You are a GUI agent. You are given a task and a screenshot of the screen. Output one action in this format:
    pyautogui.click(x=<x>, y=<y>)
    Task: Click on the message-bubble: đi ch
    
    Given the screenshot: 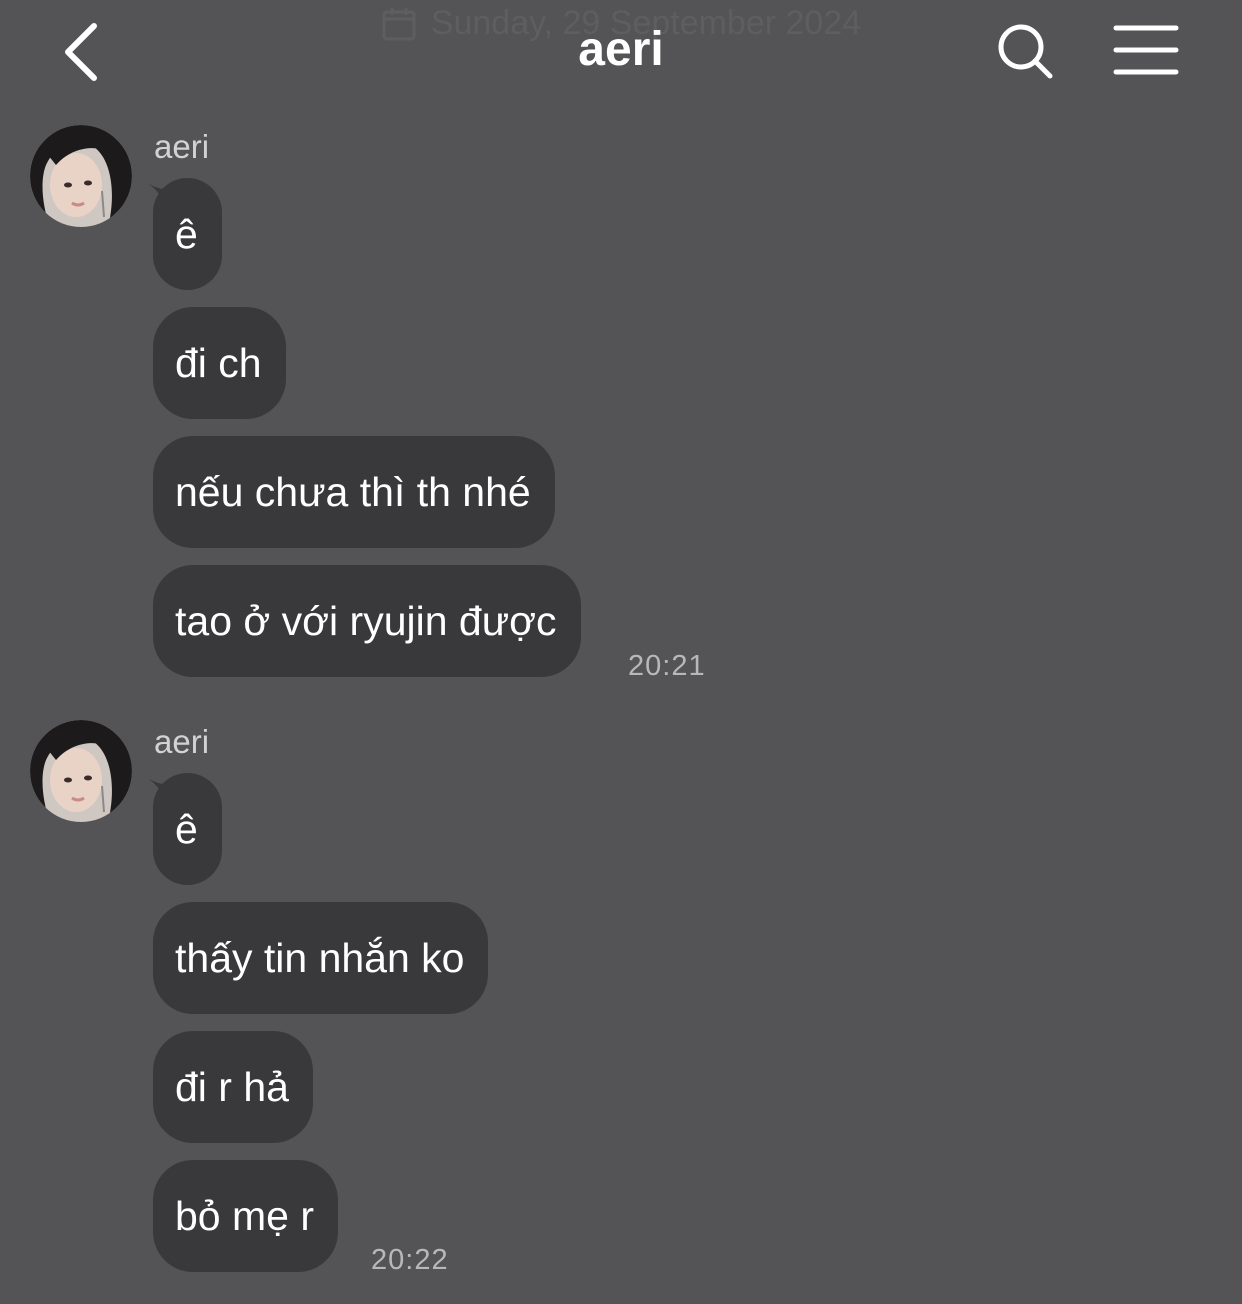 What is the action you would take?
    pyautogui.click(x=219, y=363)
    